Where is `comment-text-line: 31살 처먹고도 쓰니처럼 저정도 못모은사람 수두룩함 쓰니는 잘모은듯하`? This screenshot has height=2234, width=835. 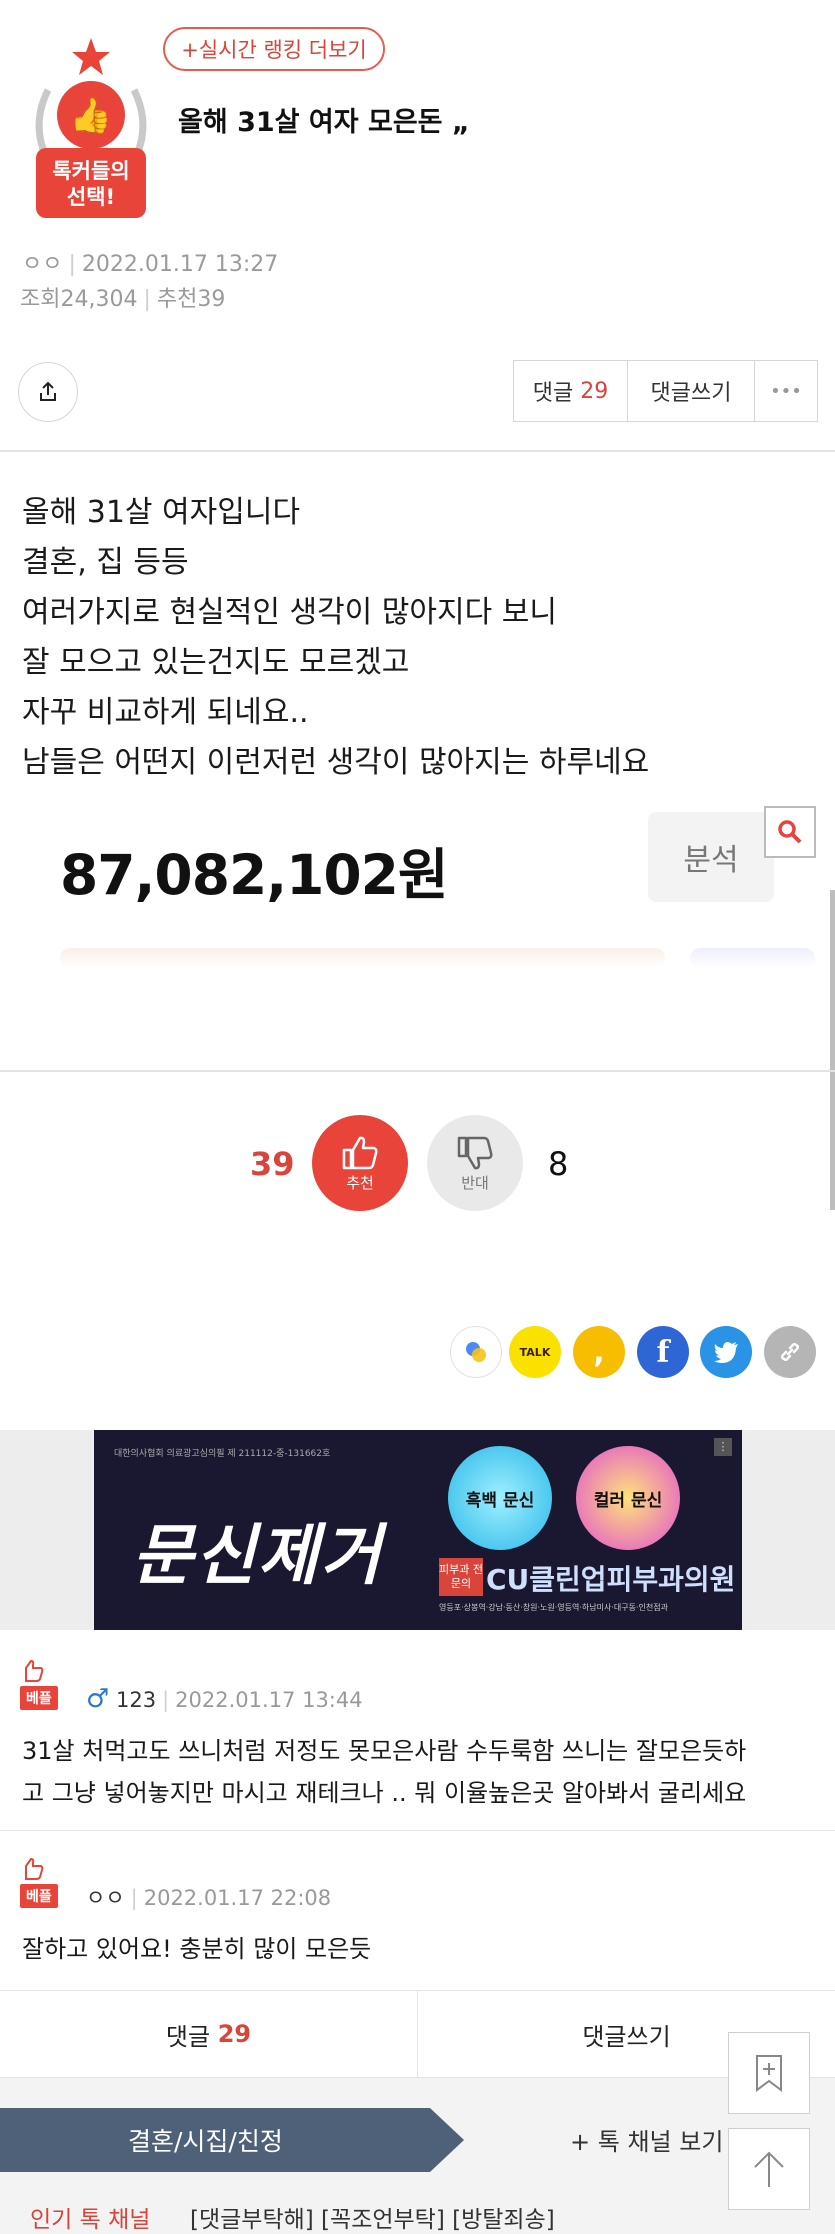 comment-text-line: 31살 처먹고도 쓰니처럼 저정도 못모은사람 수두룩함 쓰니는 잘모은듯하 is located at coordinates (384, 1751).